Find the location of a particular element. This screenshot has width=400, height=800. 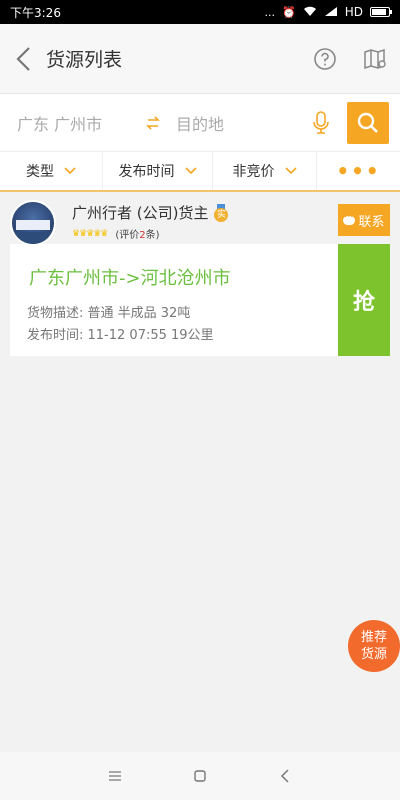

map-icon is located at coordinates (375, 58).